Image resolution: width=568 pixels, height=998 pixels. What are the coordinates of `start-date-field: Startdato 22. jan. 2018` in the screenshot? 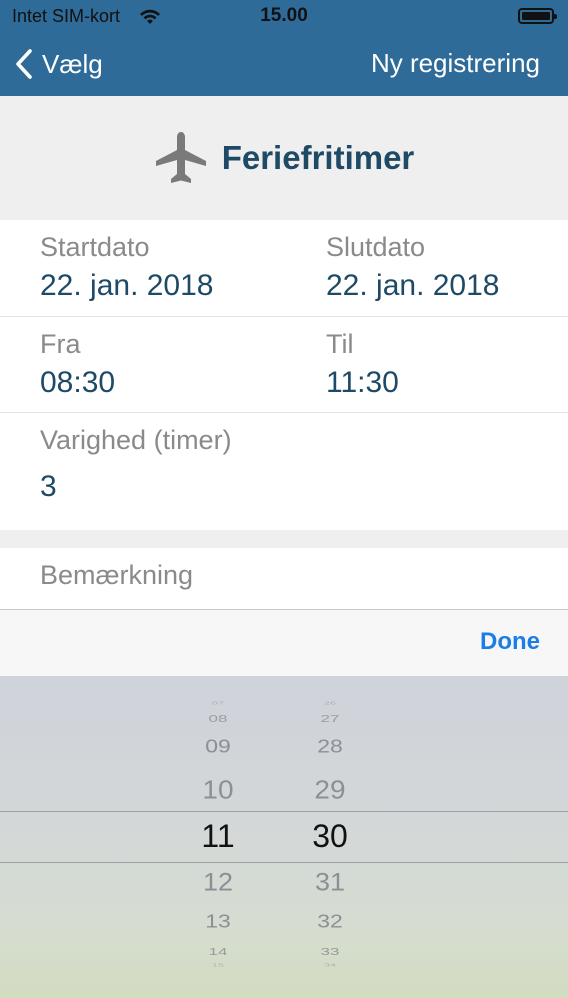 It's located at (126, 267).